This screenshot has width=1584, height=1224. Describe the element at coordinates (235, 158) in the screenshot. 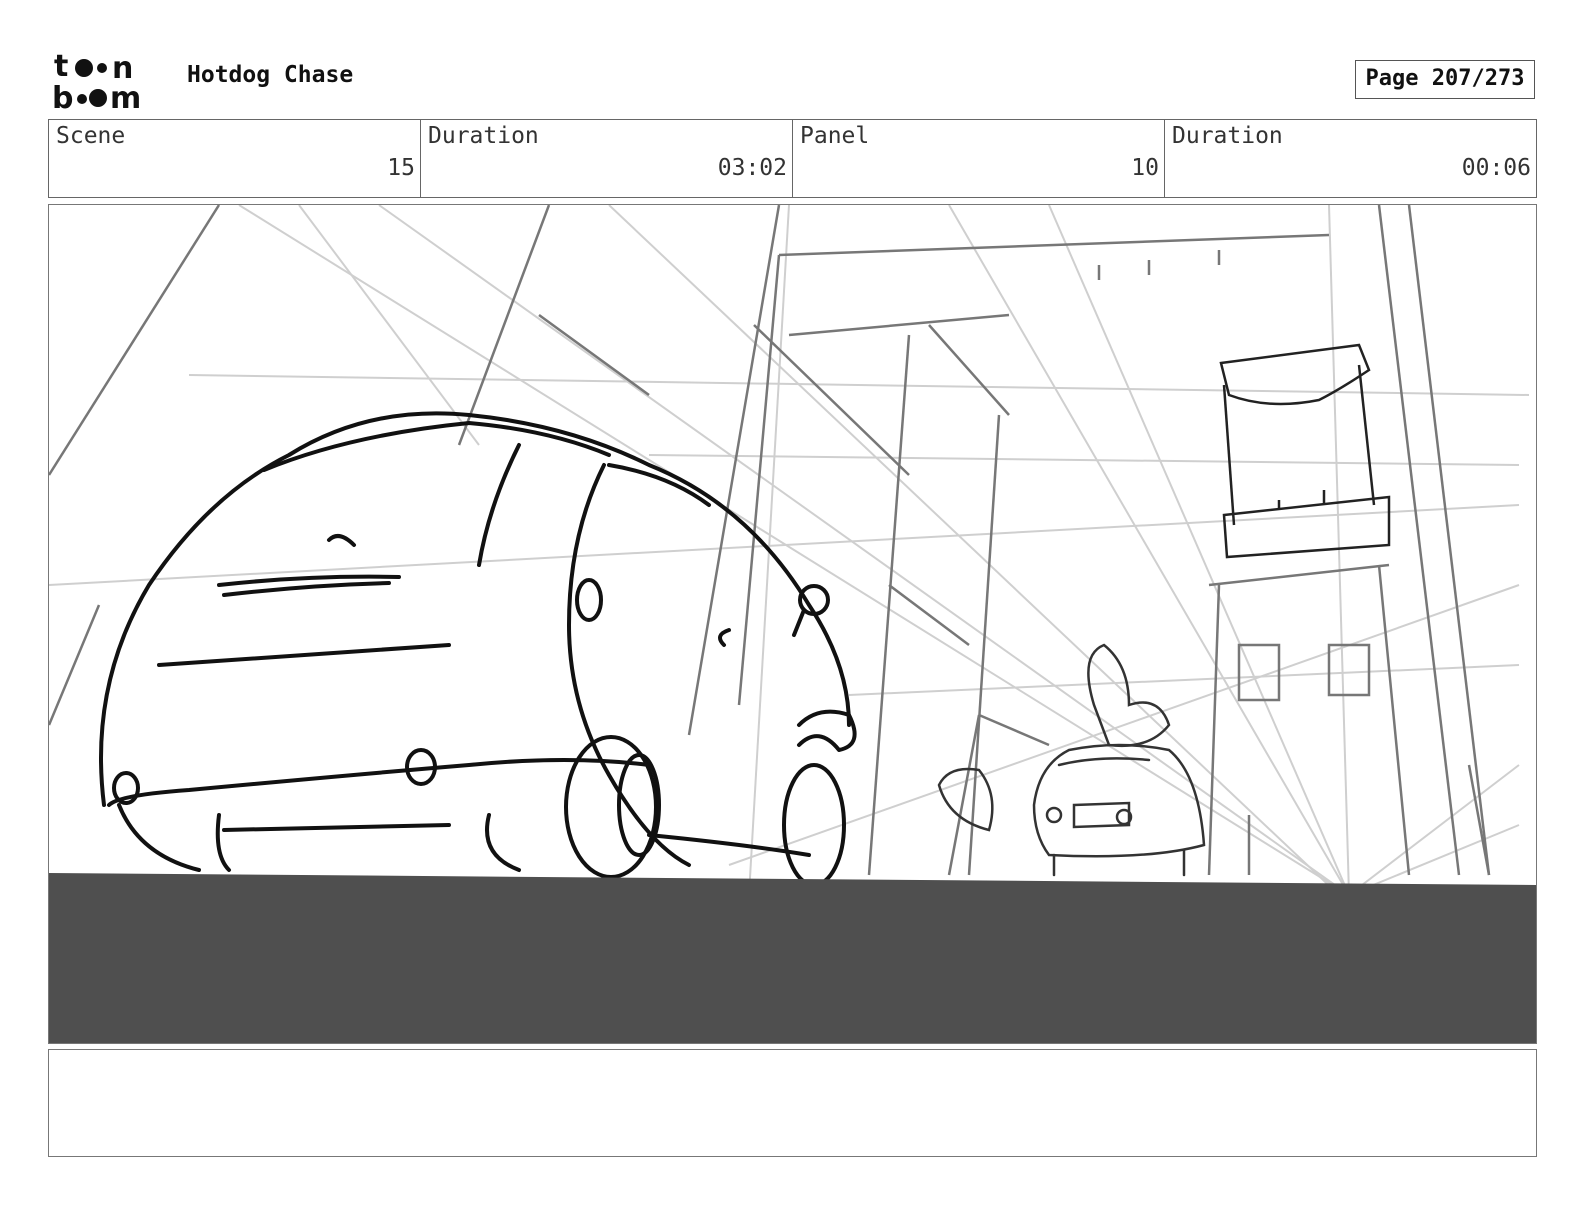

I see `scene-cell: Scene 15` at that location.